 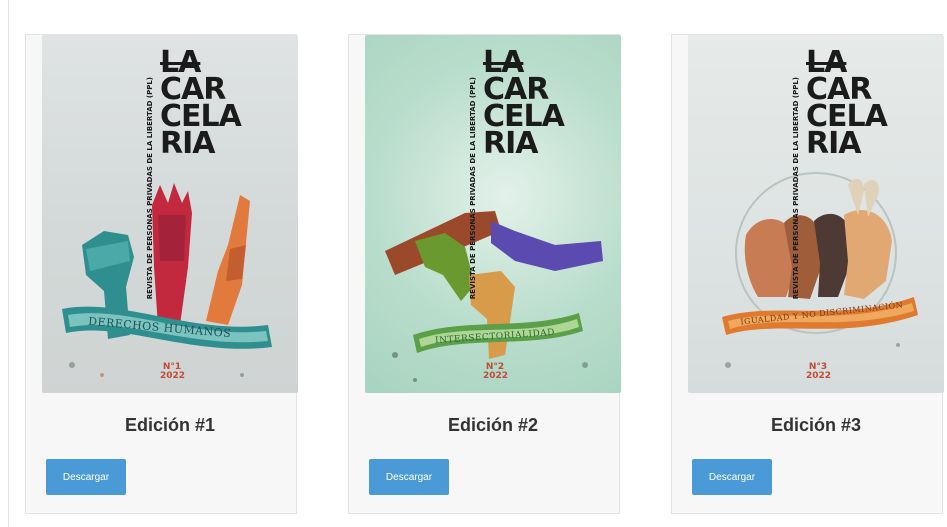 I want to click on cover-issue-mark: N°3 2022, so click(x=819, y=372).